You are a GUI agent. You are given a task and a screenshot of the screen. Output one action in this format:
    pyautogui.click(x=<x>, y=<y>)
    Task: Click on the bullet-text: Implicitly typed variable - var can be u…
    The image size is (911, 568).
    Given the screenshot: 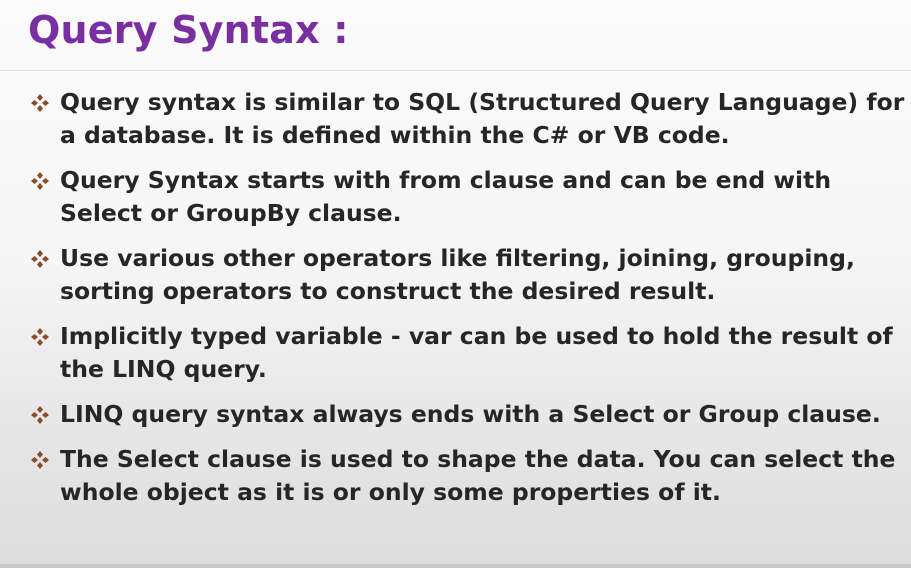 What is the action you would take?
    pyautogui.click(x=476, y=352)
    